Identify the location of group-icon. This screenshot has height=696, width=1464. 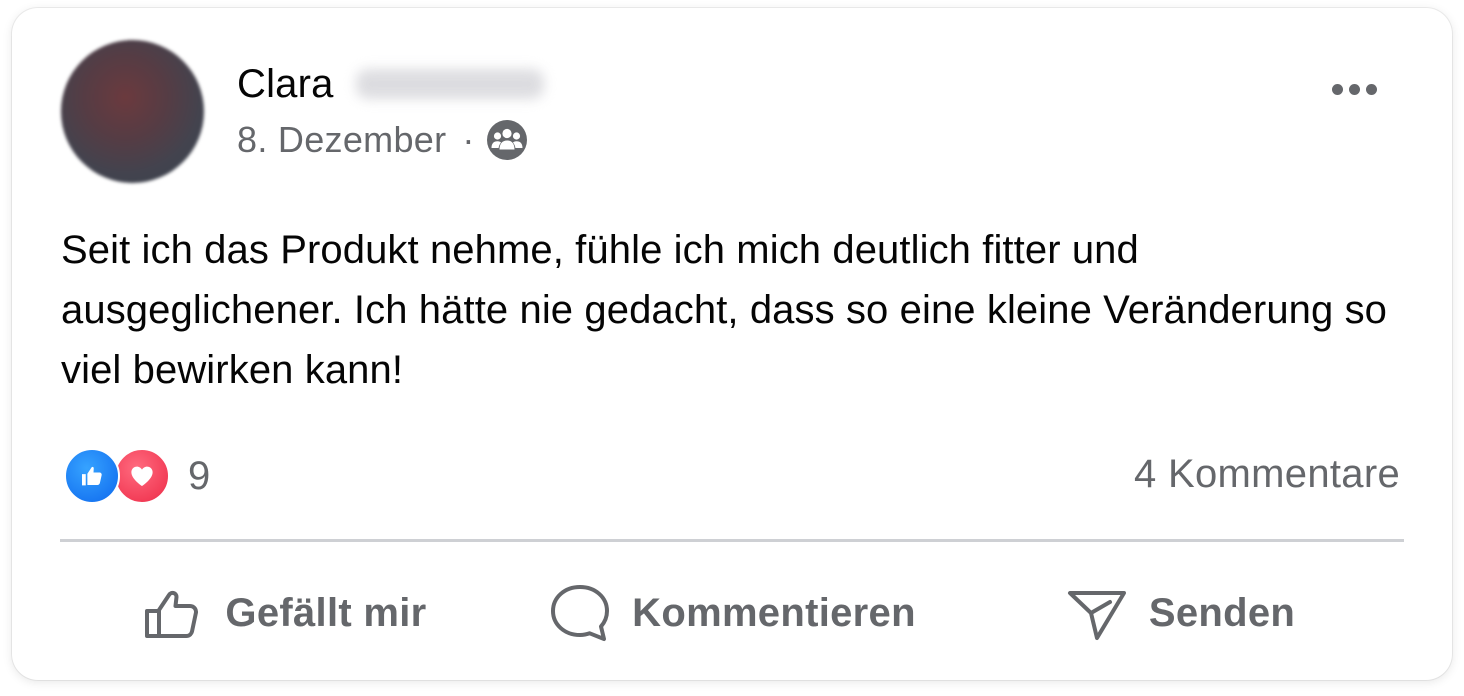
(507, 140).